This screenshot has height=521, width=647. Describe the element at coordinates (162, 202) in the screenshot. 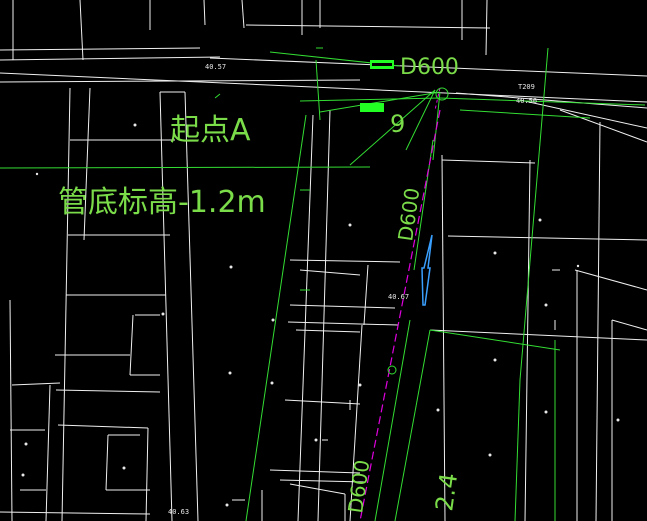

I see `pipe-bottom-elevation-label: 管底标高-1.2m` at that location.